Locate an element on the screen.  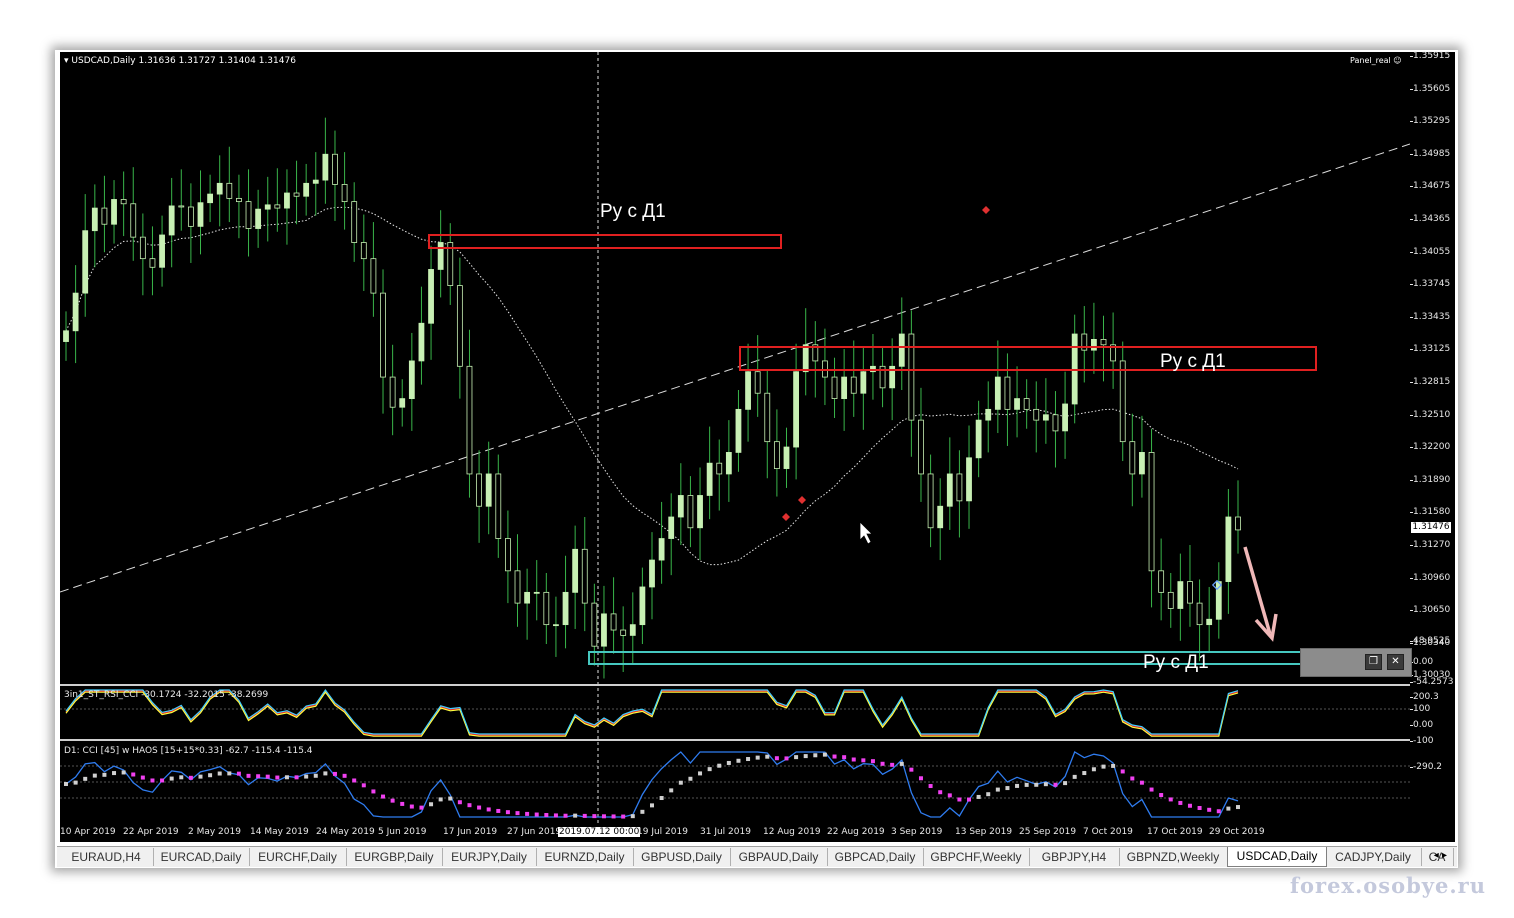
price-tick-label: 1.33745 is located at coordinates (1430, 284).